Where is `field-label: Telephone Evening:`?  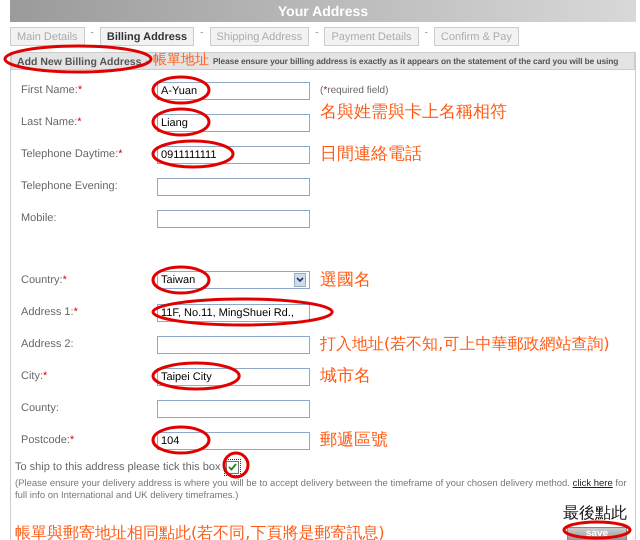
field-label: Telephone Evening: is located at coordinates (70, 186).